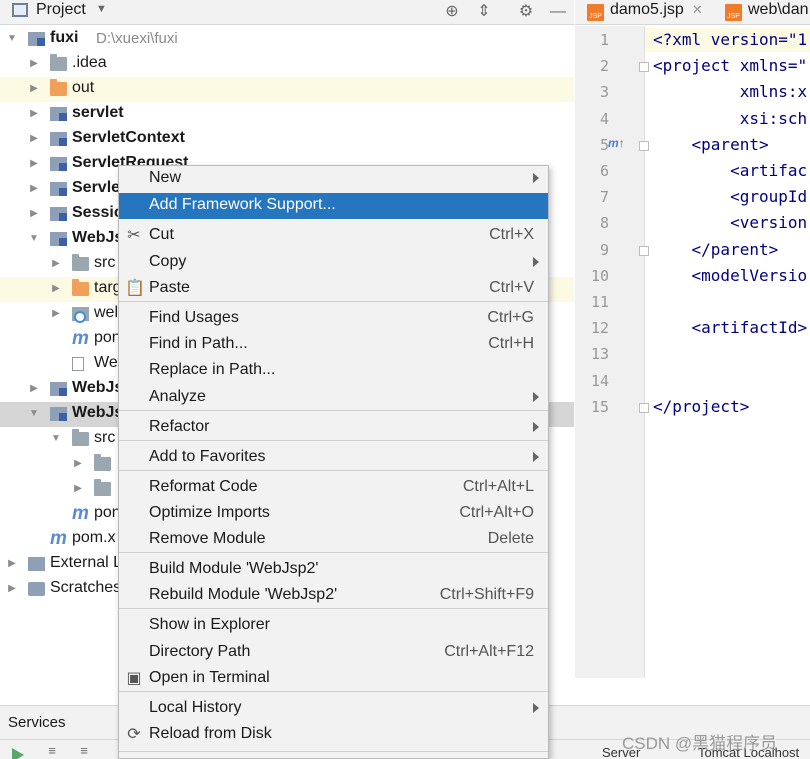 This screenshot has height=759, width=810. What do you see at coordinates (333, 428) in the screenshot?
I see `menu-item-refactor: Refactor` at bounding box center [333, 428].